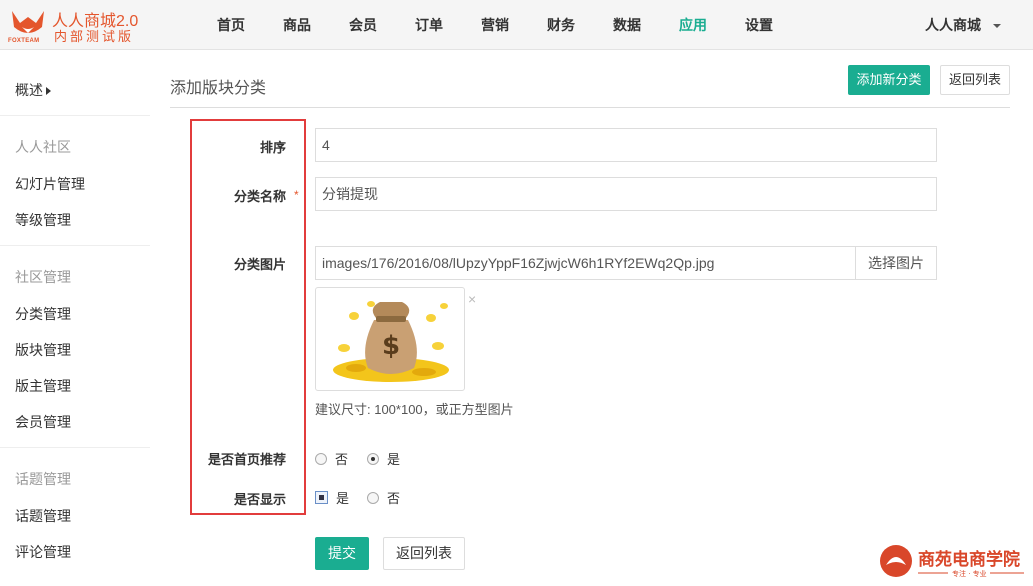 This screenshot has width=1033, height=586. I want to click on nav-goods: 商品, so click(297, 25).